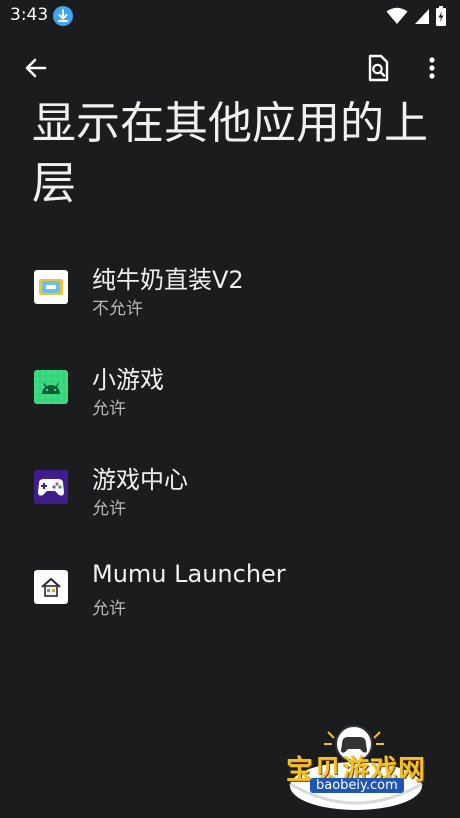 The height and width of the screenshot is (818, 460). I want to click on search-settings-icon, so click(378, 68).